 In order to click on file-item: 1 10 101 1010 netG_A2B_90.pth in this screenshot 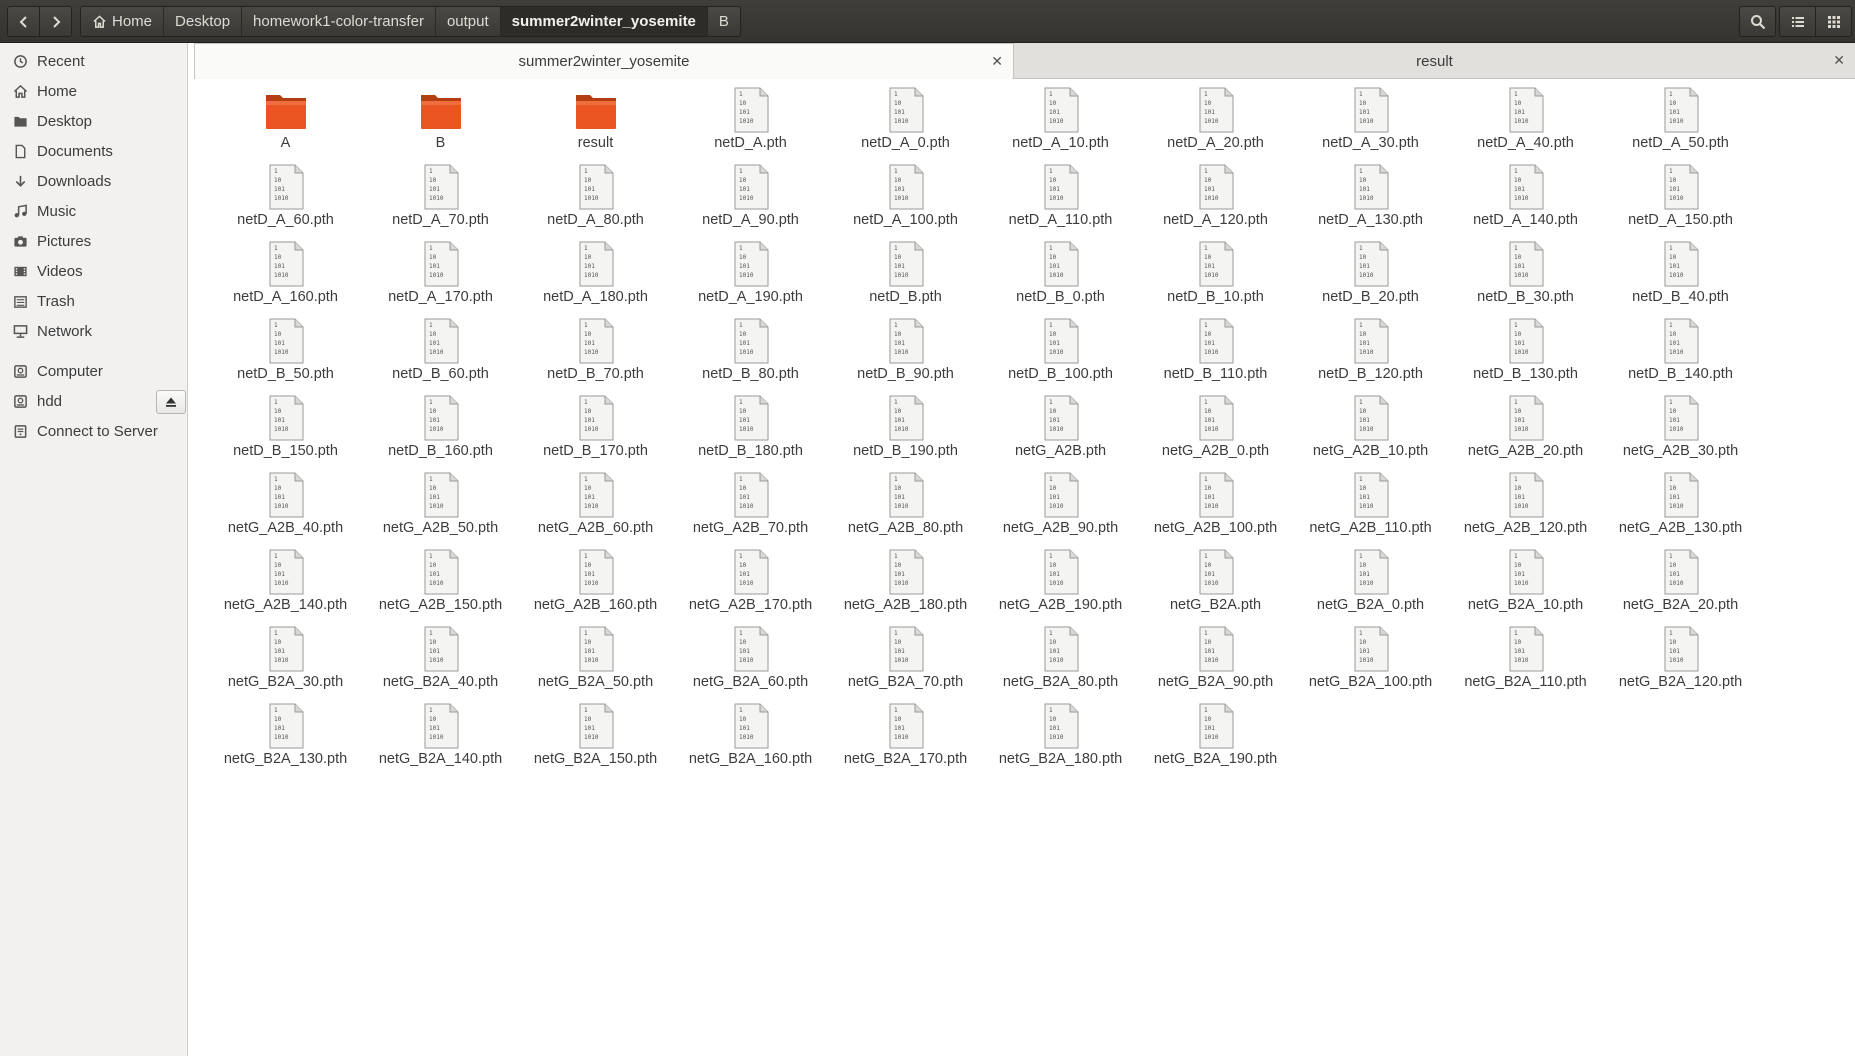, I will do `click(1060, 508)`.